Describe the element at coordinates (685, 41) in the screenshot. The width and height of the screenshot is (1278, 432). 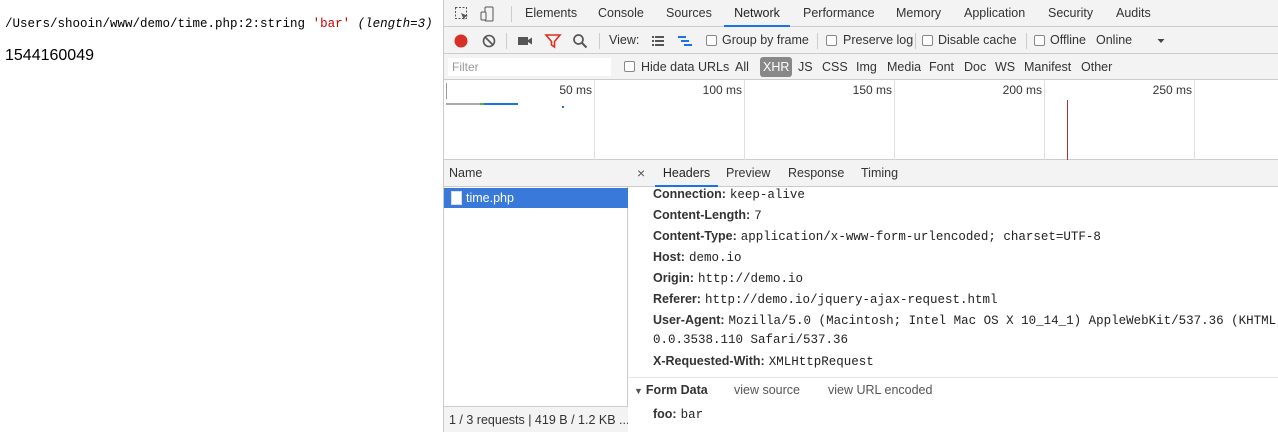
I see `waterfall-overview-icon` at that location.